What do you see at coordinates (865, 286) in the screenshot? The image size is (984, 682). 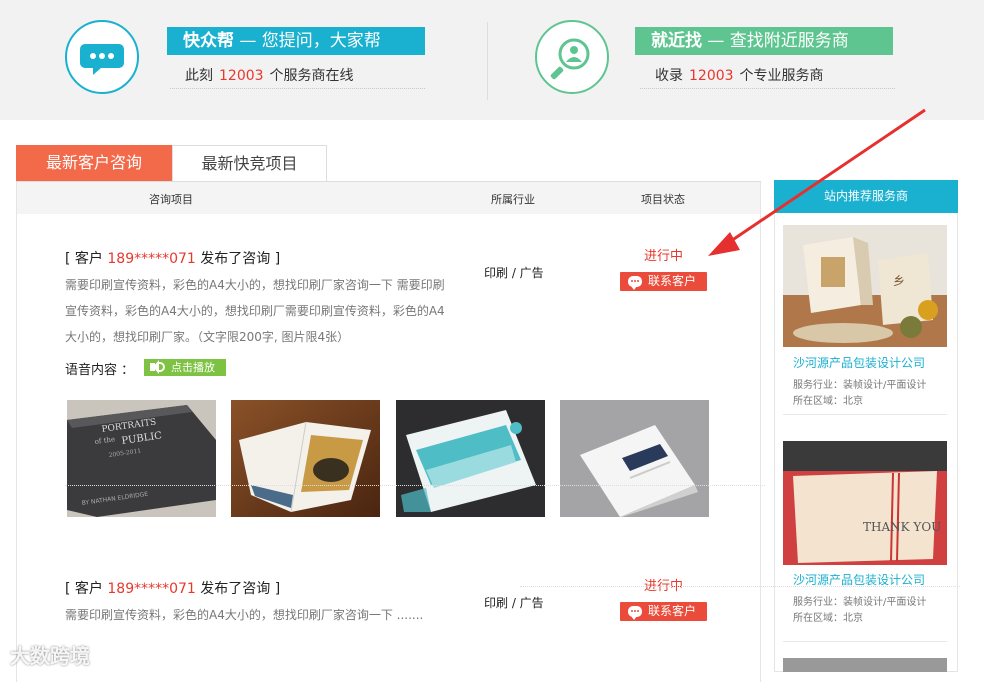 I see `provider-image: 乡` at bounding box center [865, 286].